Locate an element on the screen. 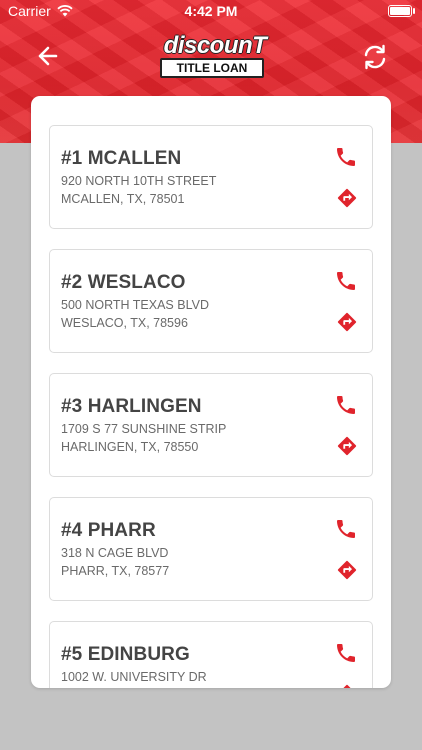 The width and height of the screenshot is (422, 750). status-bar: Carrier 4:42 PM is located at coordinates (211, 11).